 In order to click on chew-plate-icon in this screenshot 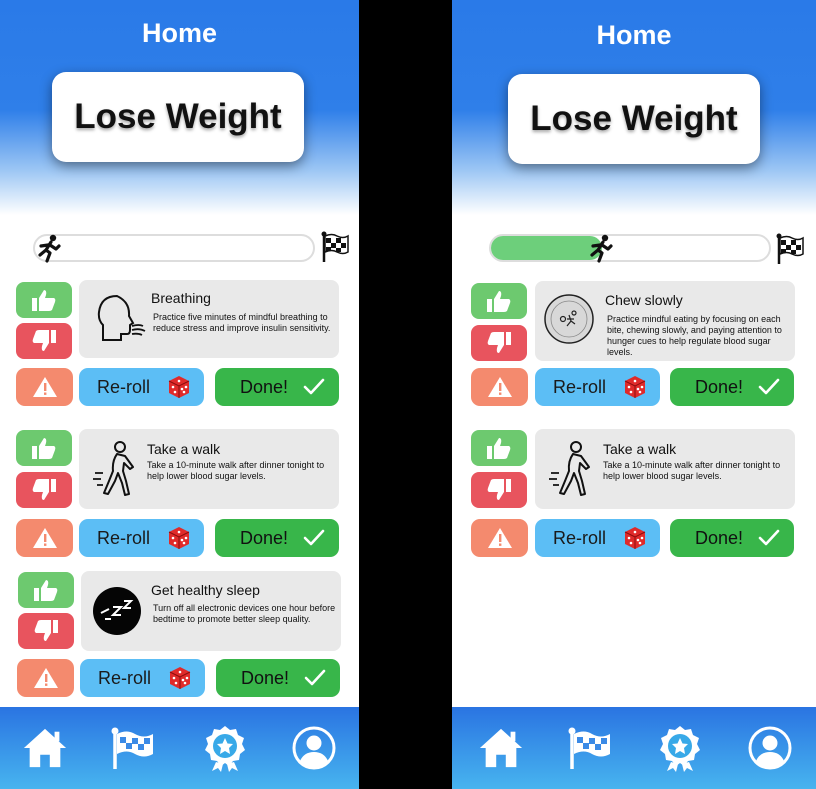, I will do `click(569, 319)`.